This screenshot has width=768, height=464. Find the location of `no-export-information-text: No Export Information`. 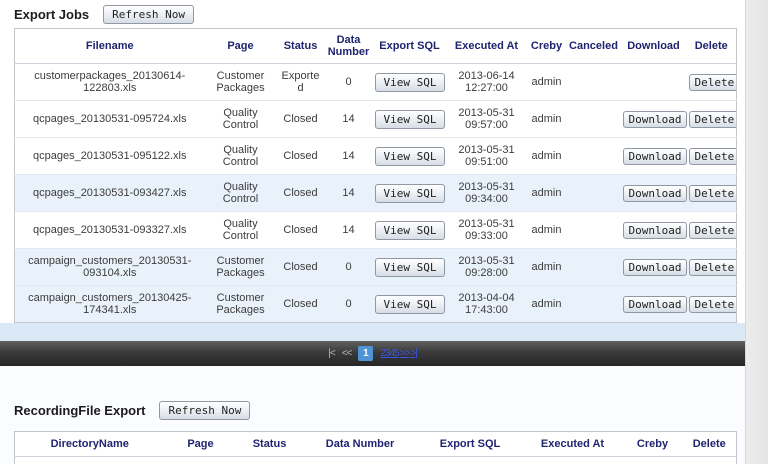

no-export-information-text: No Export Information is located at coordinates (376, 460).